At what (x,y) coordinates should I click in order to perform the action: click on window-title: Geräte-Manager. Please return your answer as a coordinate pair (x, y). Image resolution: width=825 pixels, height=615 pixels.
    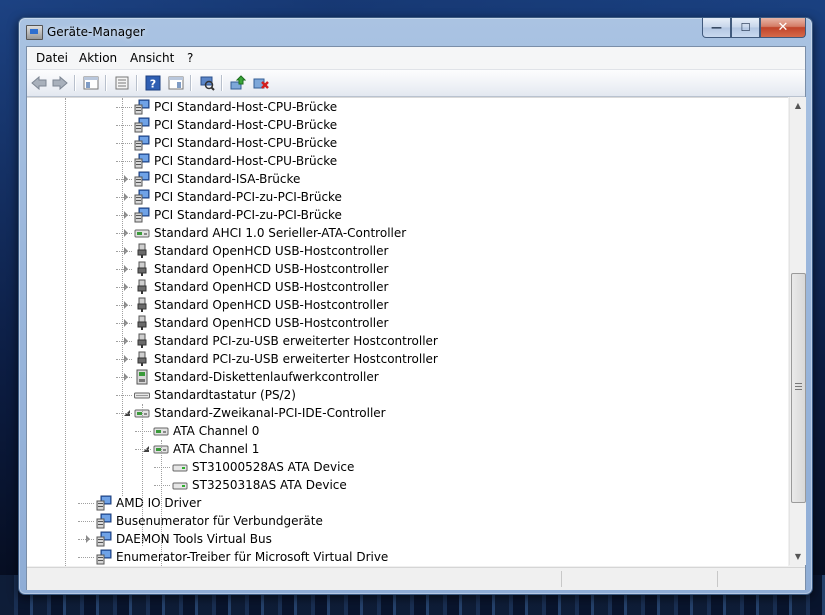
    Looking at the image, I should click on (96, 32).